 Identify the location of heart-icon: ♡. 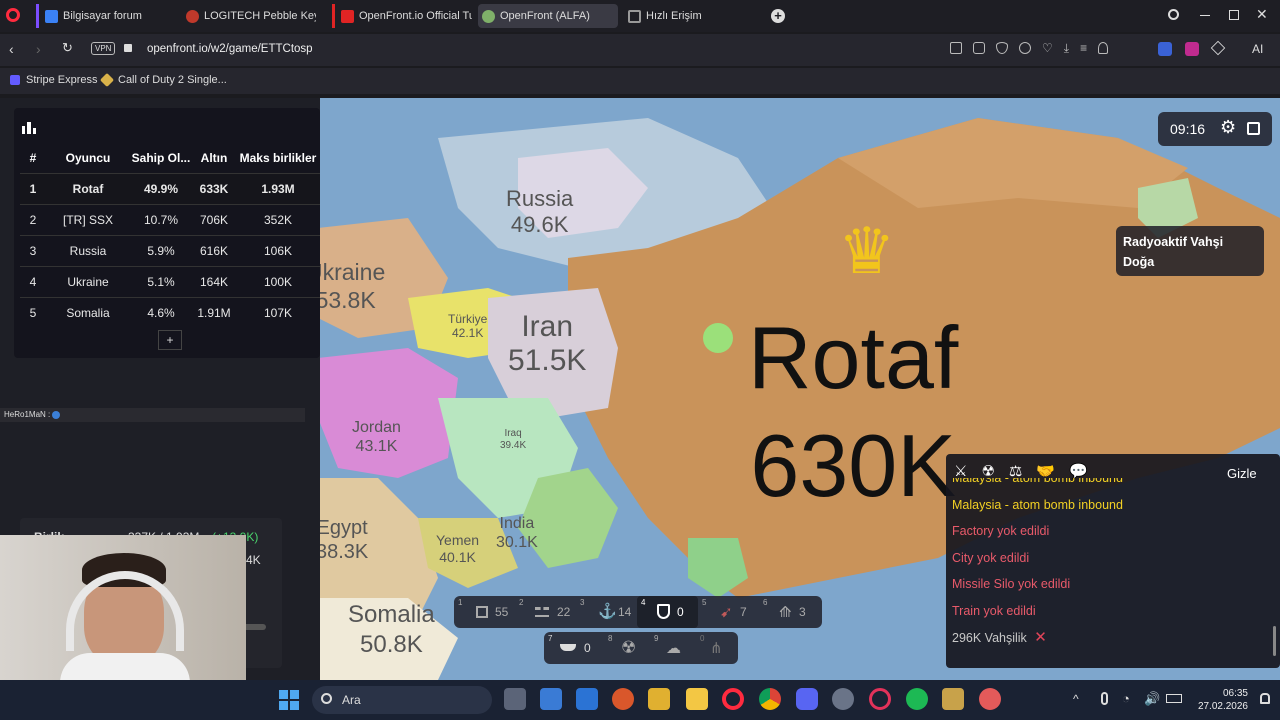
(1047, 49).